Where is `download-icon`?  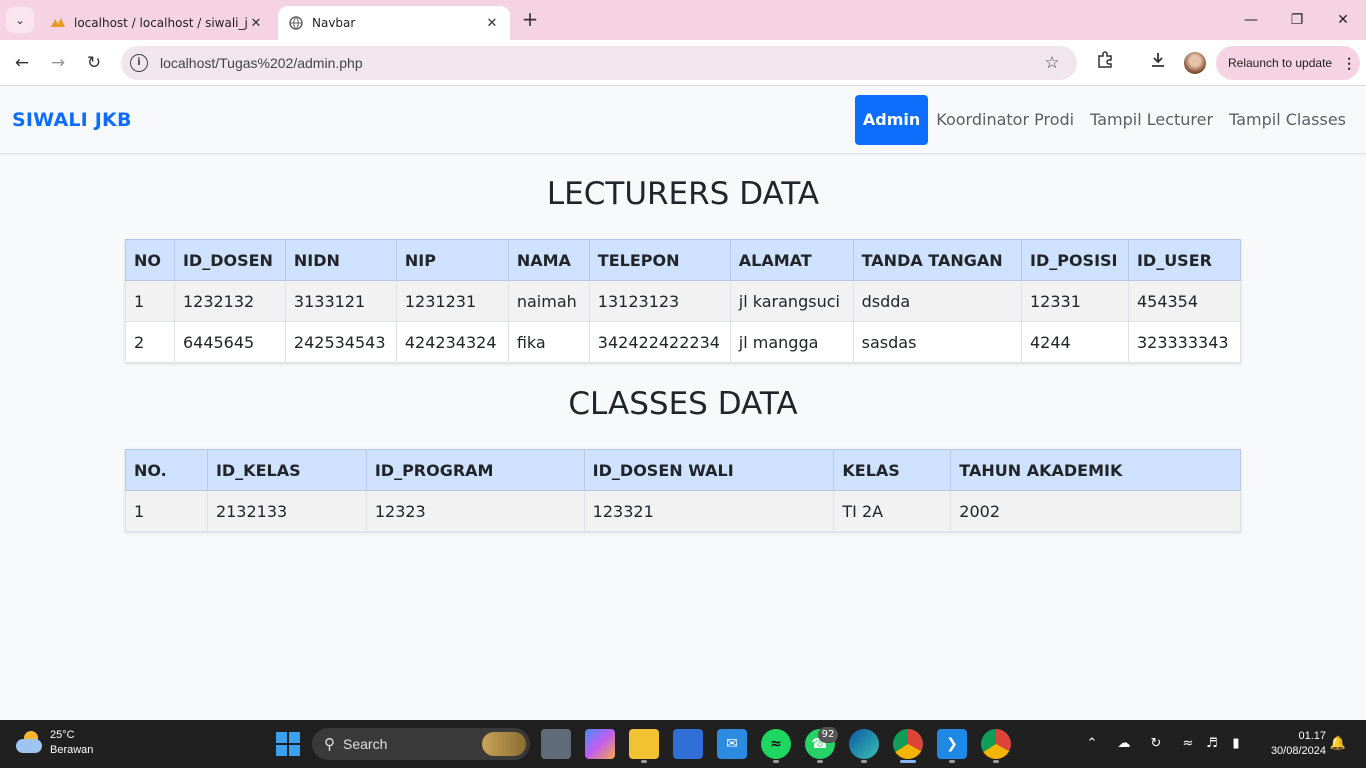
download-icon is located at coordinates (1158, 63).